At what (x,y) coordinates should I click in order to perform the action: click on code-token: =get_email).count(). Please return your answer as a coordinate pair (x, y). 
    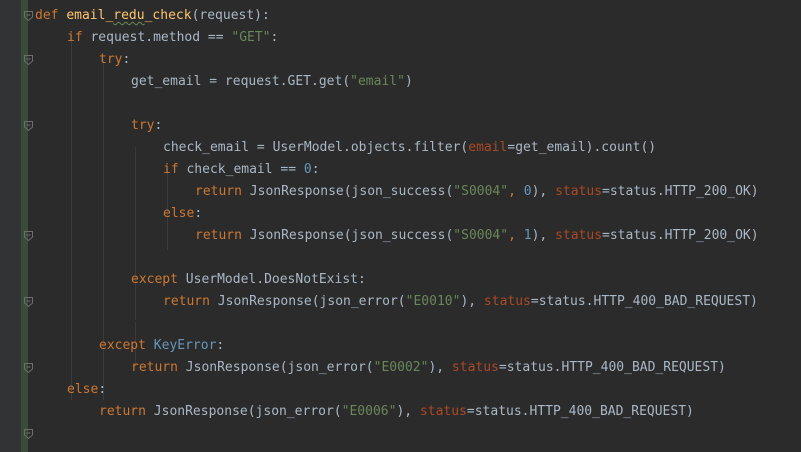
    Looking at the image, I should click on (582, 147).